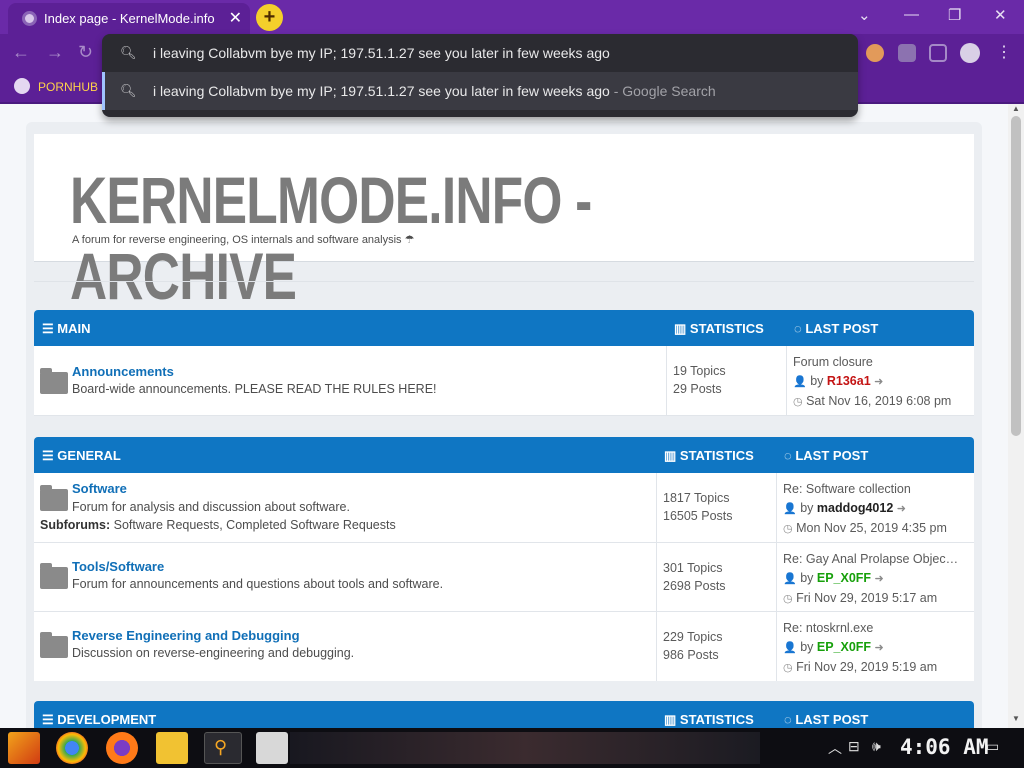  What do you see at coordinates (172, 748) in the screenshot?
I see `explorer-icon` at bounding box center [172, 748].